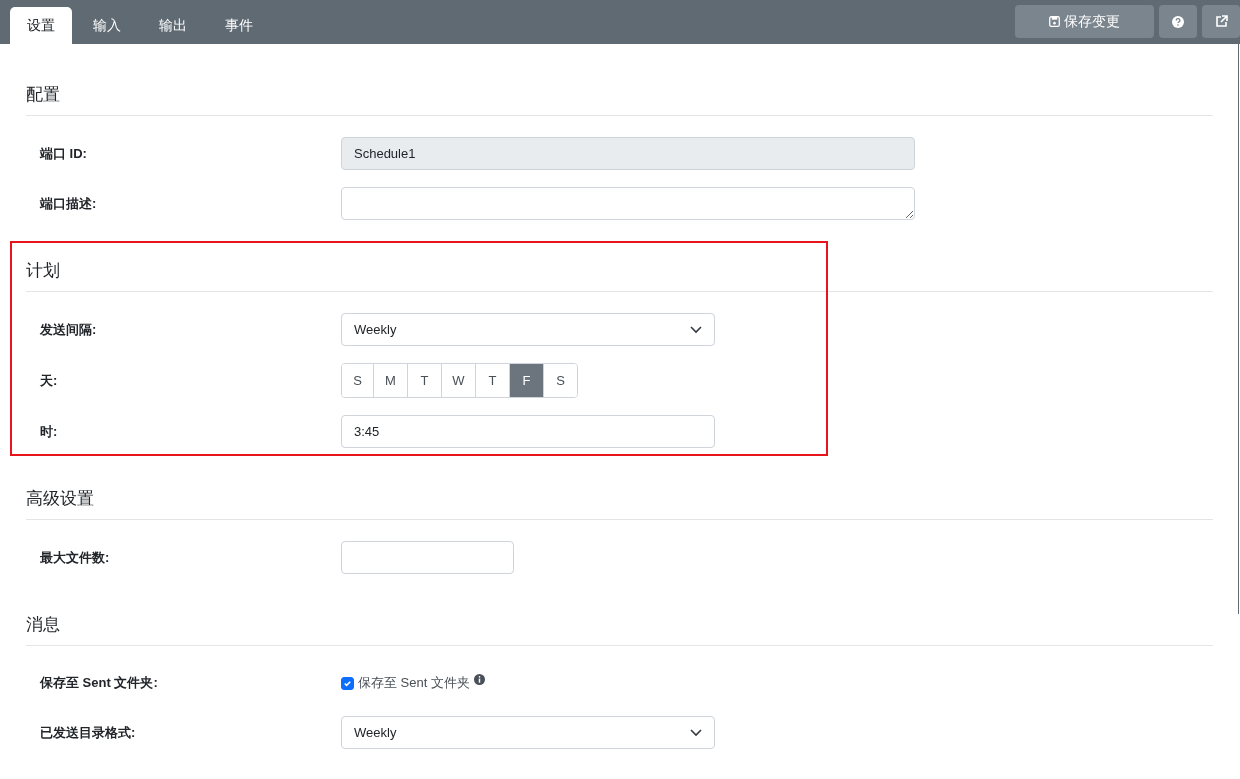  What do you see at coordinates (75, 557) in the screenshot?
I see `field-label: 最大文件数:` at bounding box center [75, 557].